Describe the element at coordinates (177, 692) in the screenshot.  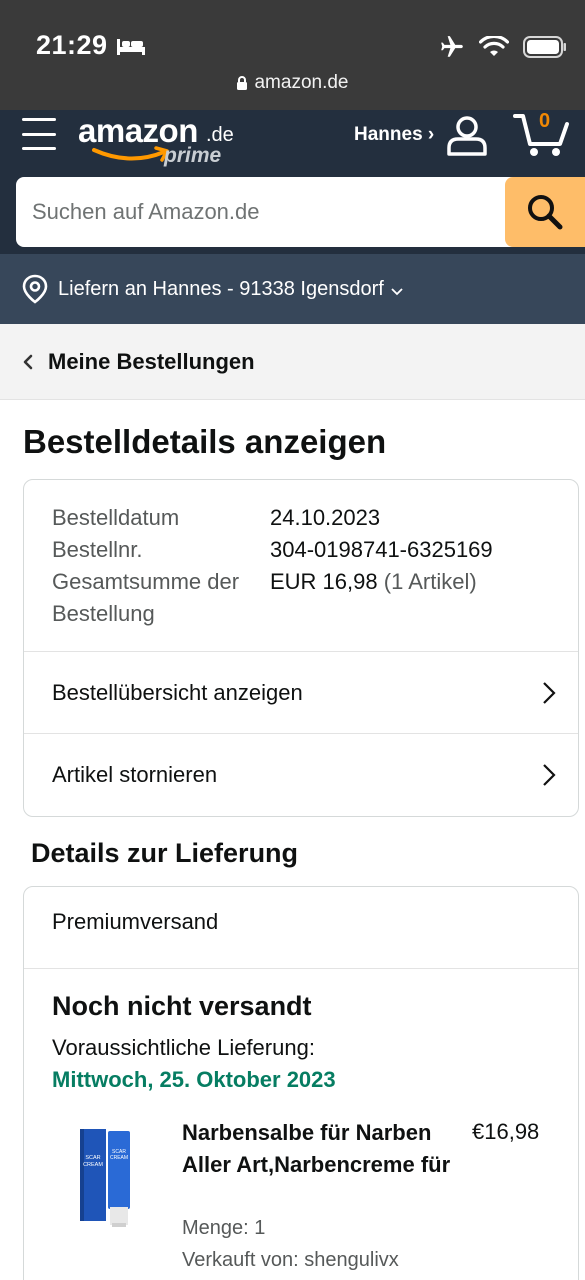
I see `view-order-summary-label: Bestellübersicht anzeigen` at that location.